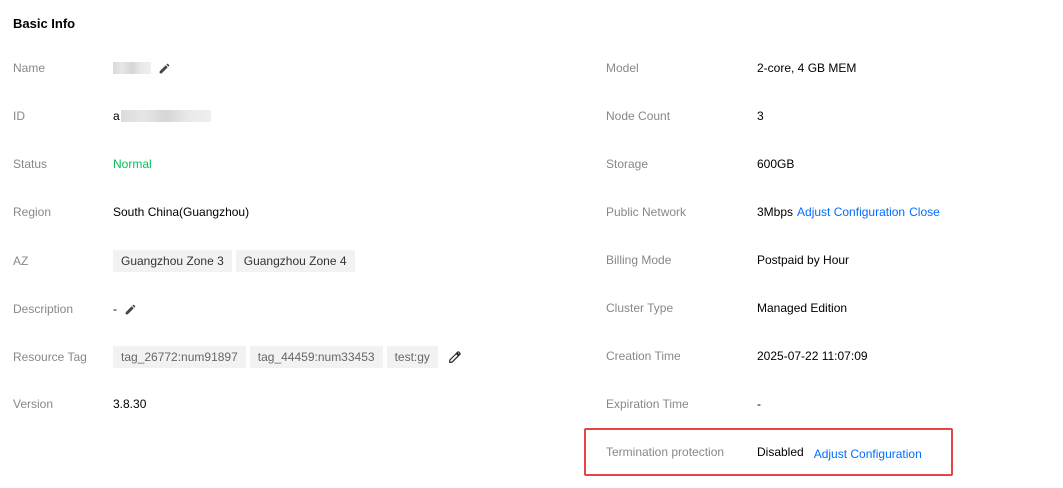 The height and width of the screenshot is (488, 1063). Describe the element at coordinates (412, 357) in the screenshot. I see `resource-tag: test:gy` at that location.